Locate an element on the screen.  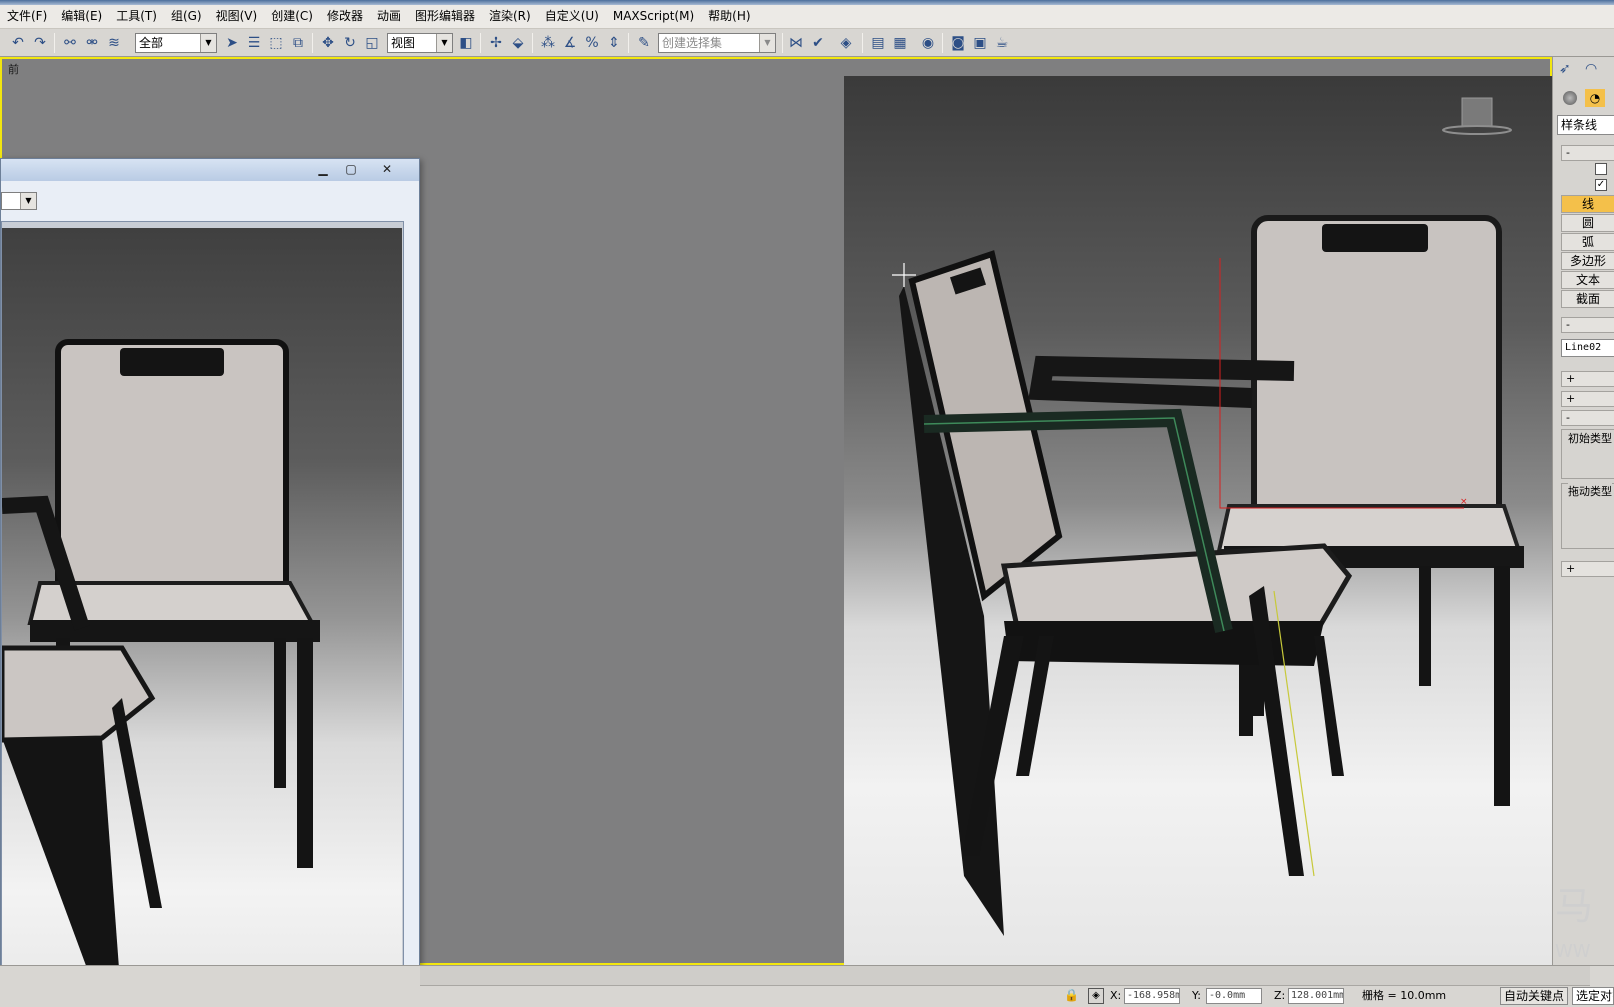
named-selection-dropdown: 创建选择集 ▼ is located at coordinates (717, 43).